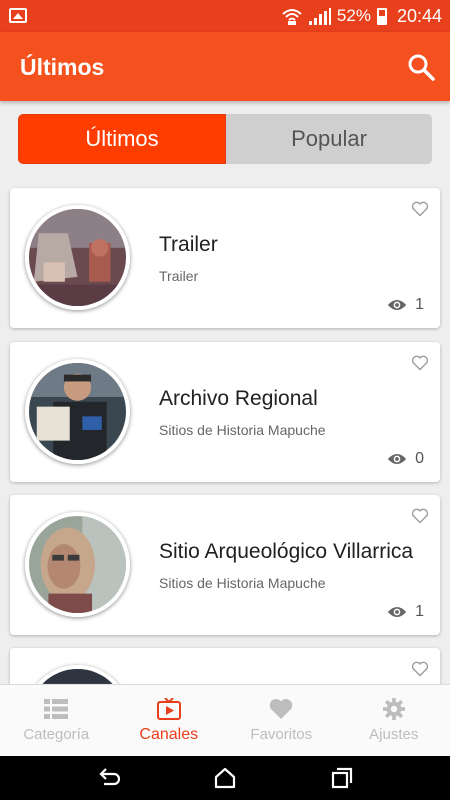  I want to click on thumbnail-woman-portrait, so click(77, 564).